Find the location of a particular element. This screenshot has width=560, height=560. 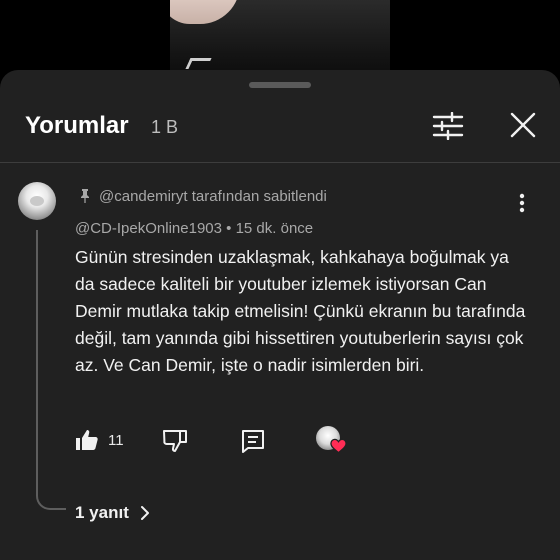

comment-author: @CD-IpekOnline1903 is located at coordinates (148, 228).